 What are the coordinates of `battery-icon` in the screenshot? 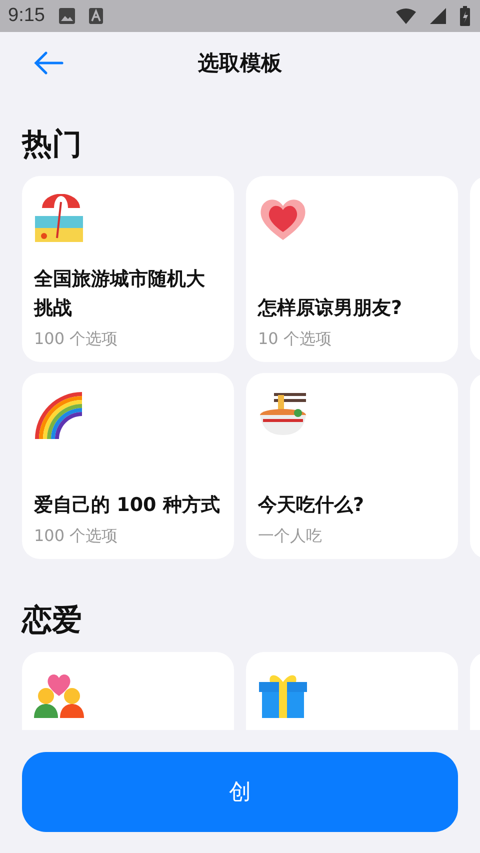 It's located at (465, 16).